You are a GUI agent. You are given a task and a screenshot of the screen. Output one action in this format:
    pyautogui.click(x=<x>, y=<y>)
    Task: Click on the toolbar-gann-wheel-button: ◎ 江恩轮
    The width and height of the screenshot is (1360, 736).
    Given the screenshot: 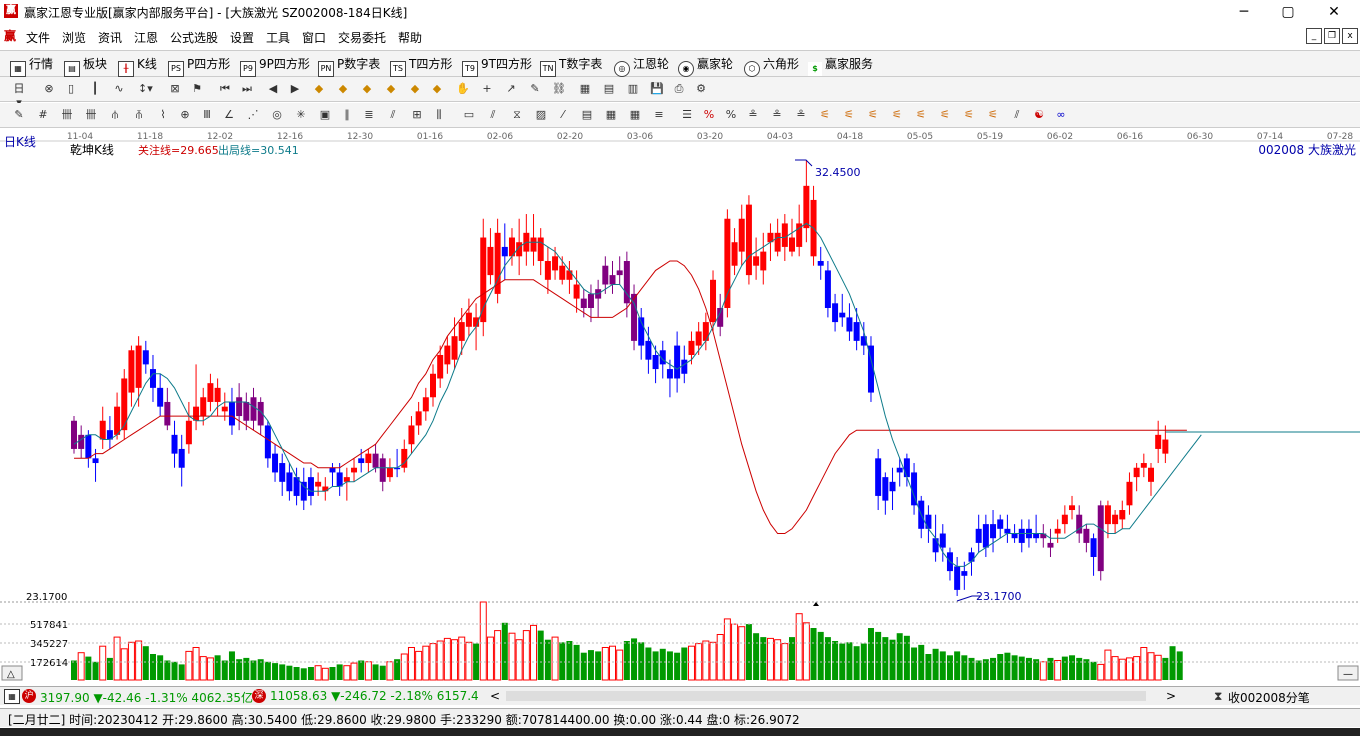 What is the action you would take?
    pyautogui.click(x=641, y=66)
    